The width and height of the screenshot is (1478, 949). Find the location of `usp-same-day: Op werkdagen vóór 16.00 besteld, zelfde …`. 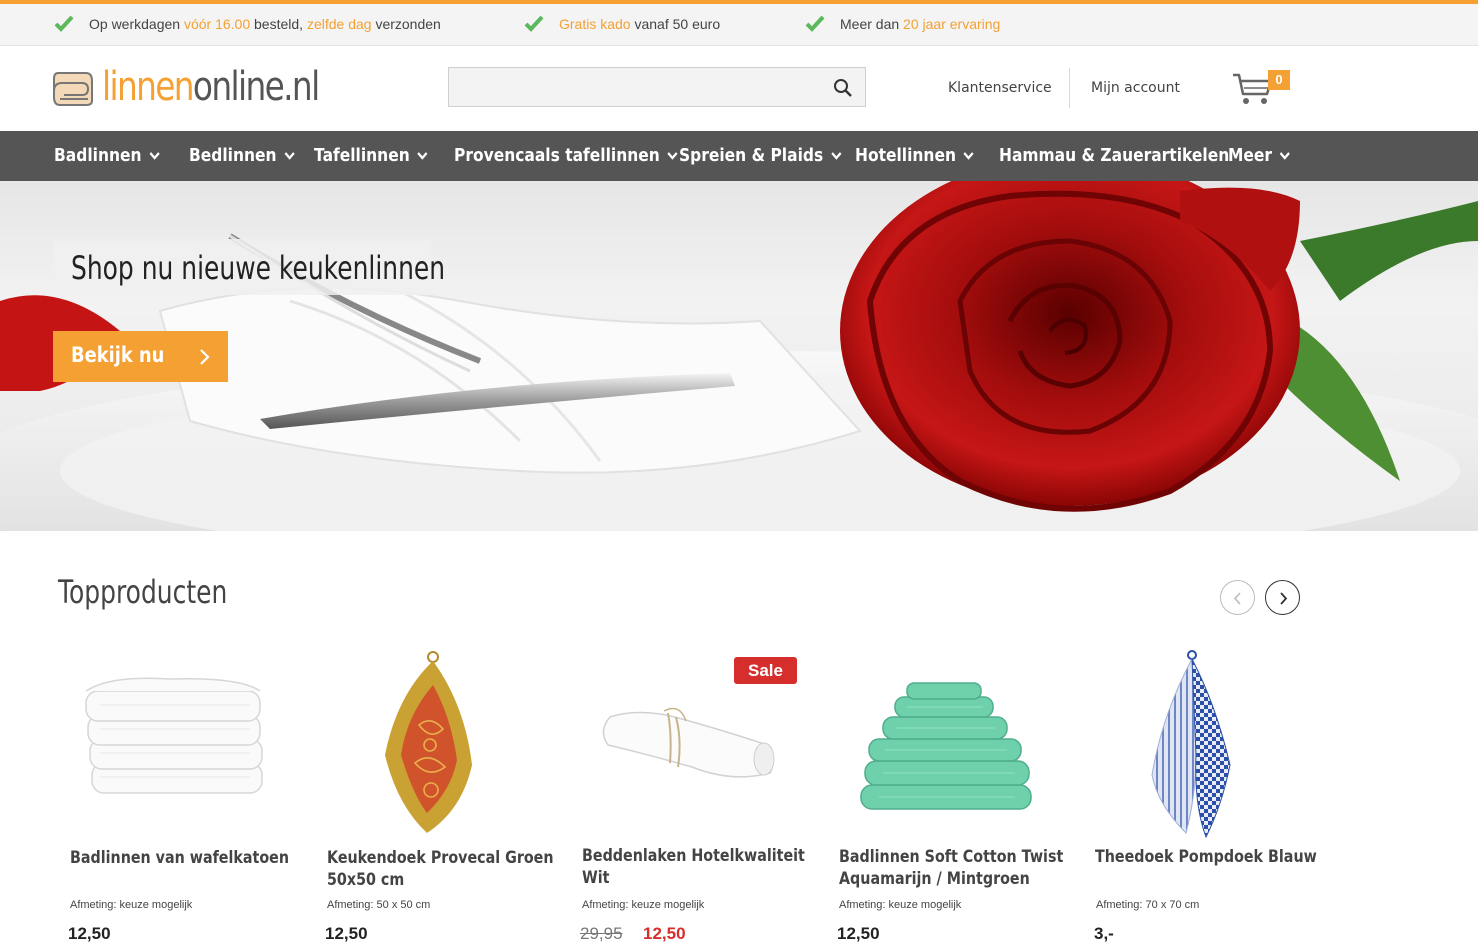

usp-same-day: Op werkdagen vóór 16.00 besteld, zelfde … is located at coordinates (247, 23).